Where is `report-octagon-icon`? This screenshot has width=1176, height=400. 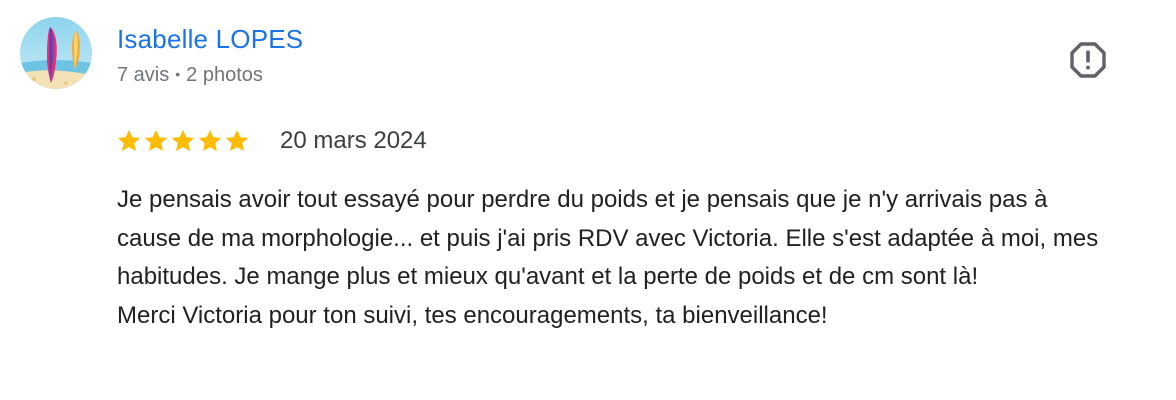
report-octagon-icon is located at coordinates (1088, 60).